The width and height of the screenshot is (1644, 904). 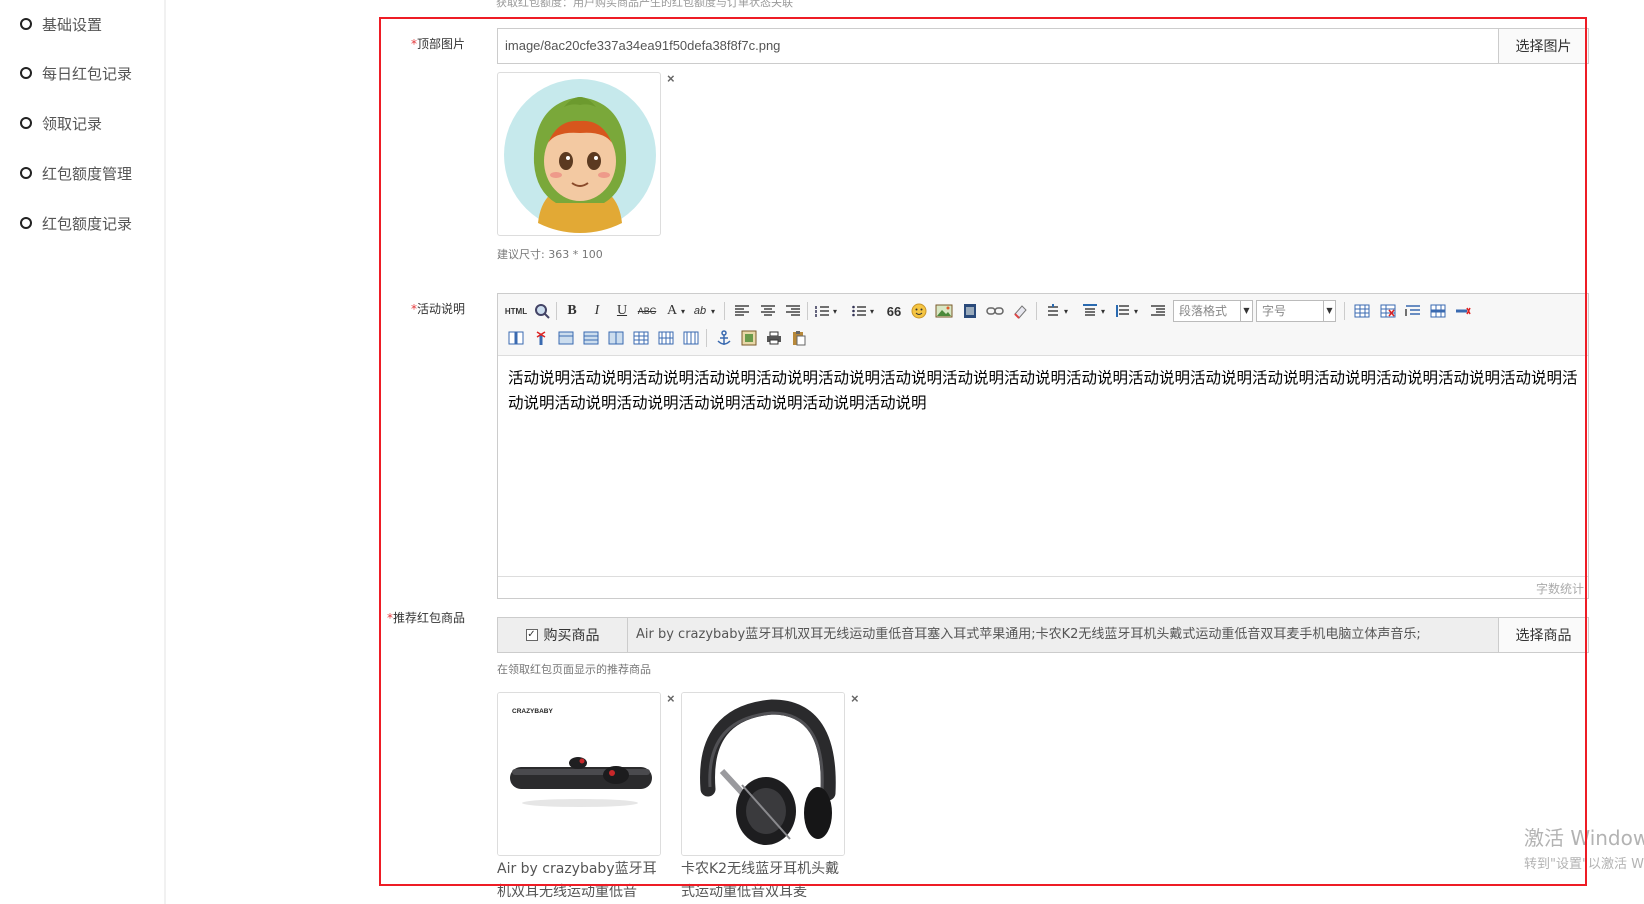 What do you see at coordinates (1090, 311) in the screenshot?
I see `paragraph-spacing-top-icon` at bounding box center [1090, 311].